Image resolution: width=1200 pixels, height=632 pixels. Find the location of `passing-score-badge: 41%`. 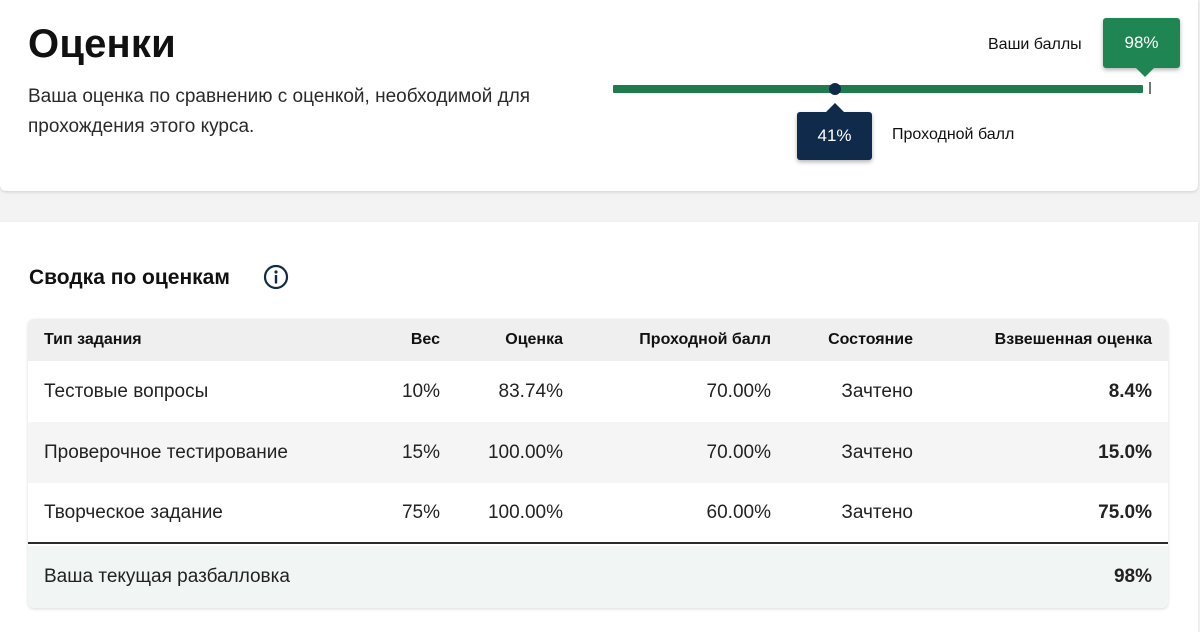

passing-score-badge: 41% is located at coordinates (834, 131).